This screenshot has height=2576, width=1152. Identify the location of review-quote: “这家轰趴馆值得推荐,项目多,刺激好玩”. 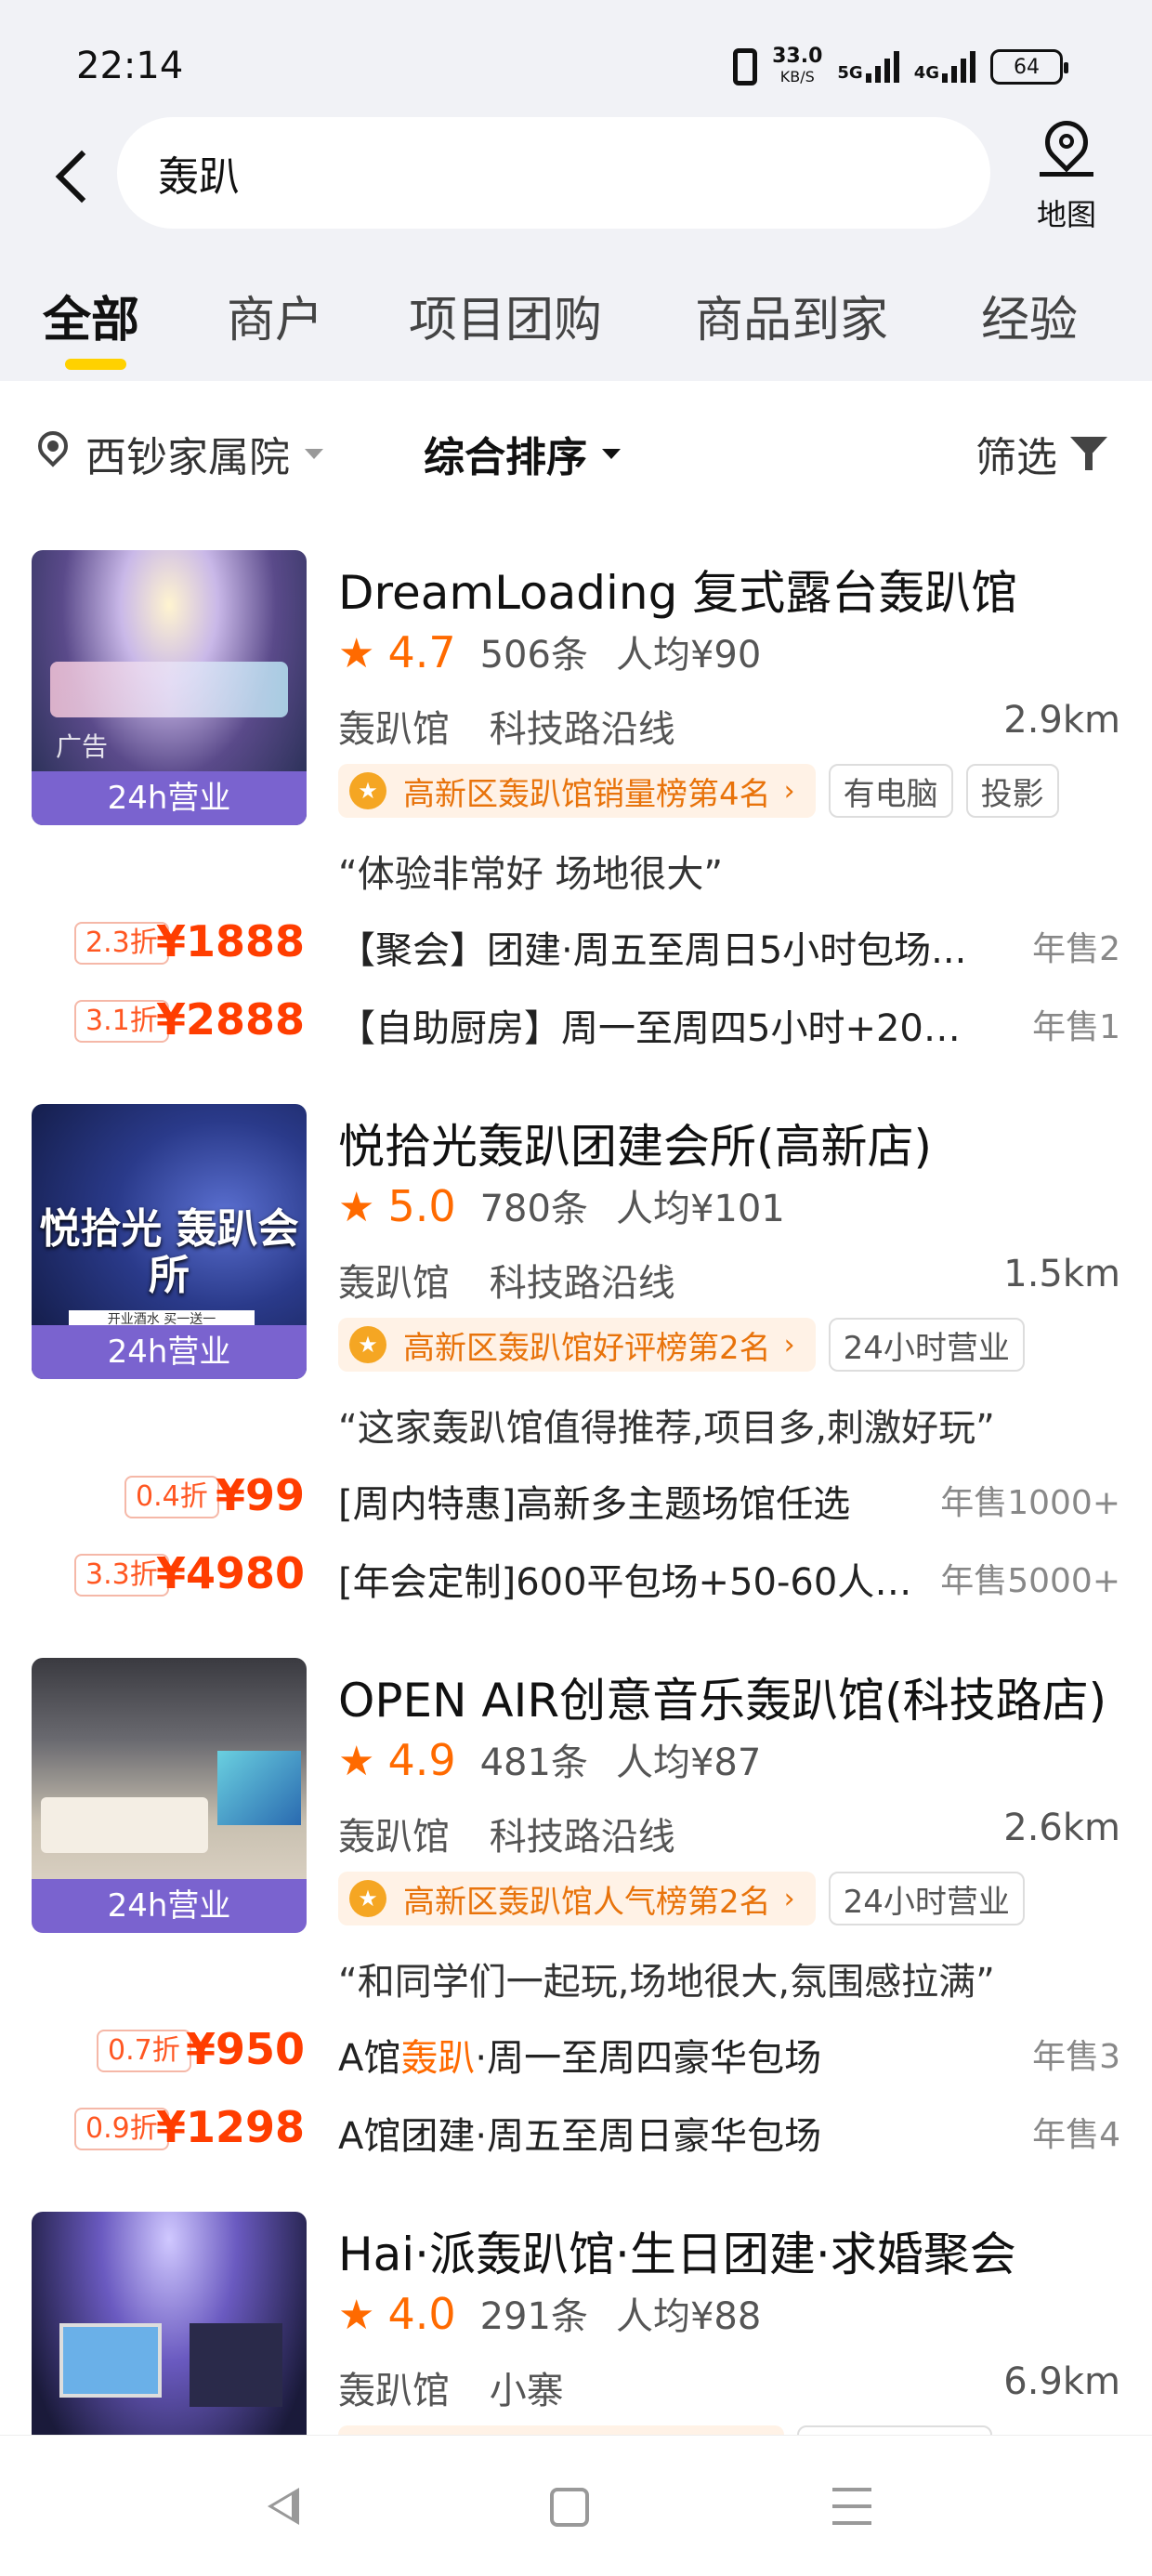
(666, 1428).